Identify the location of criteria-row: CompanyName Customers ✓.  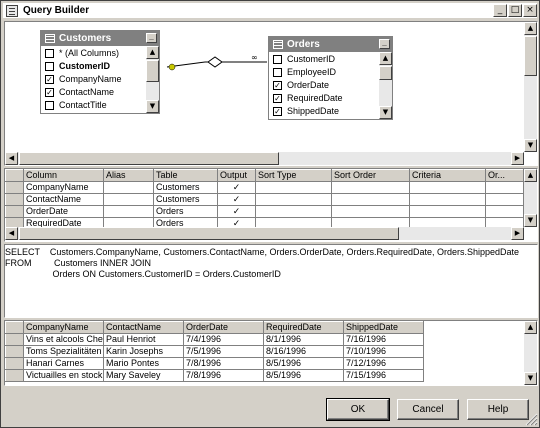
(264, 187).